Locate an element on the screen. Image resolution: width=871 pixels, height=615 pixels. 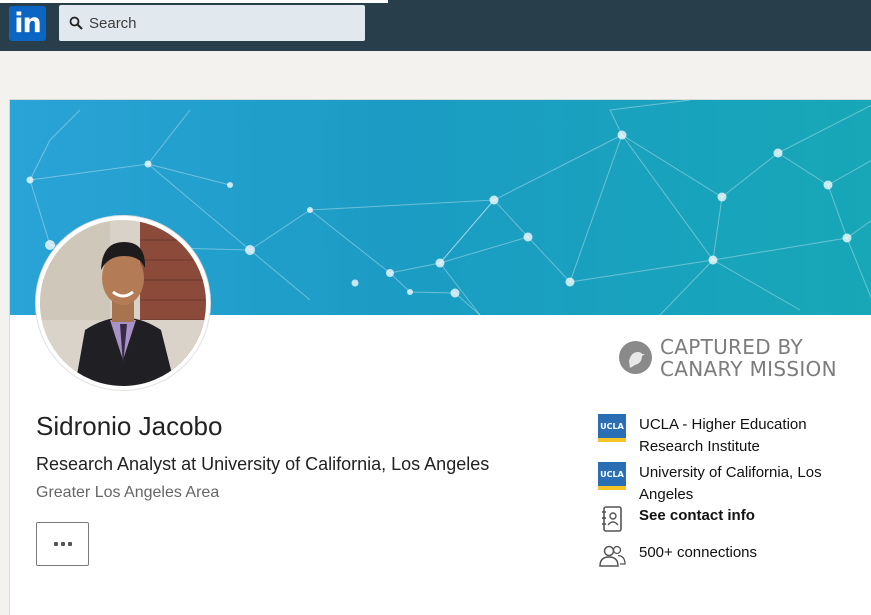
profile-photo is located at coordinates (123, 303).